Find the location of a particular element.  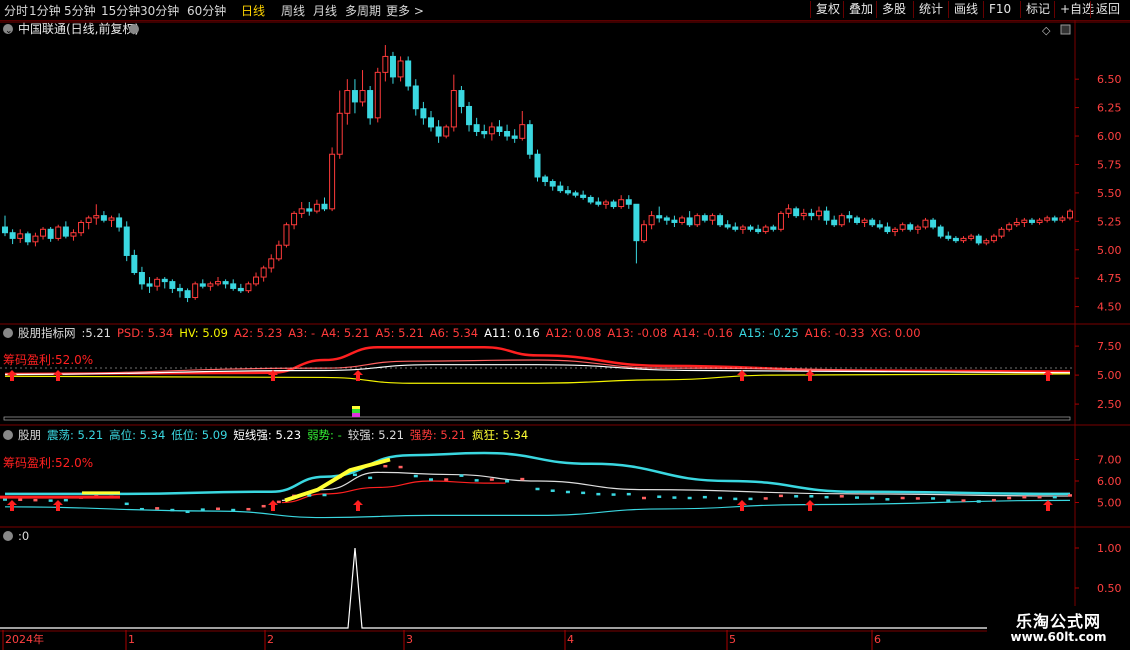

timeframe-tab-1: 1分钟 is located at coordinates (45, 10).